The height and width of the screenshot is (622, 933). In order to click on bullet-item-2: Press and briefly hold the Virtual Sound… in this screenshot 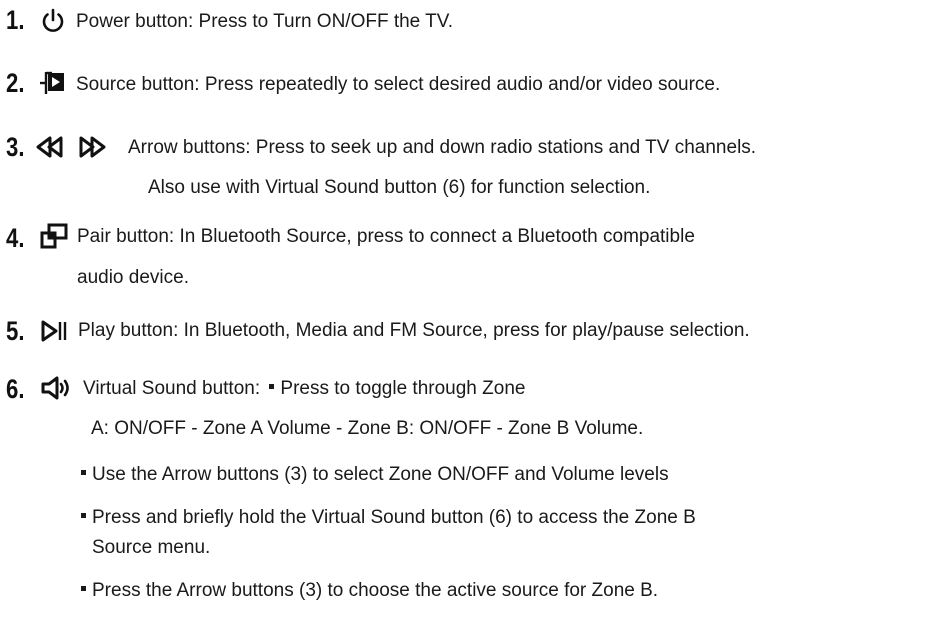, I will do `click(388, 517)`.